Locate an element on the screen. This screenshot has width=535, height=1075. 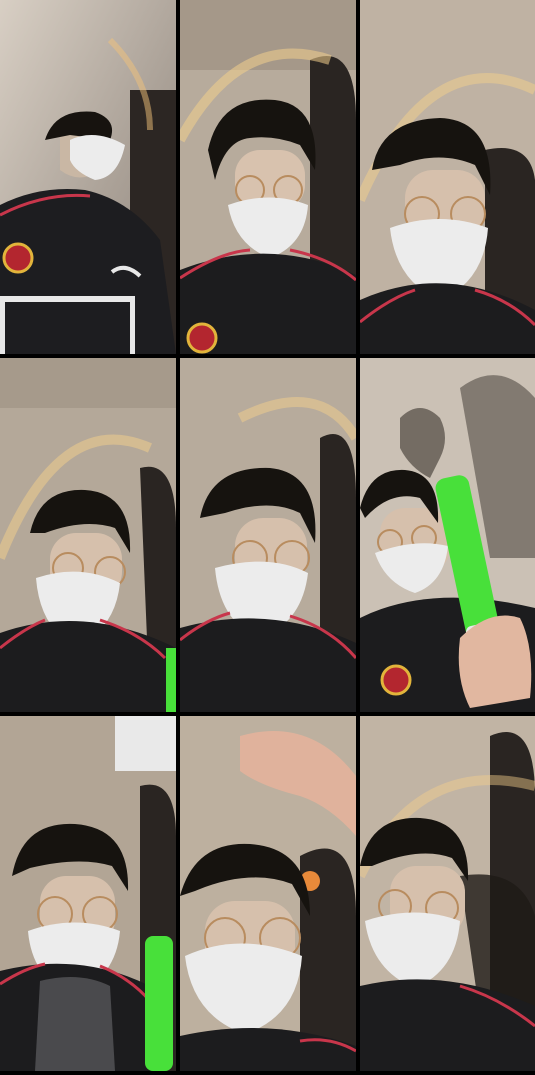
photo-tile-7-image is located at coordinates (88, 893).